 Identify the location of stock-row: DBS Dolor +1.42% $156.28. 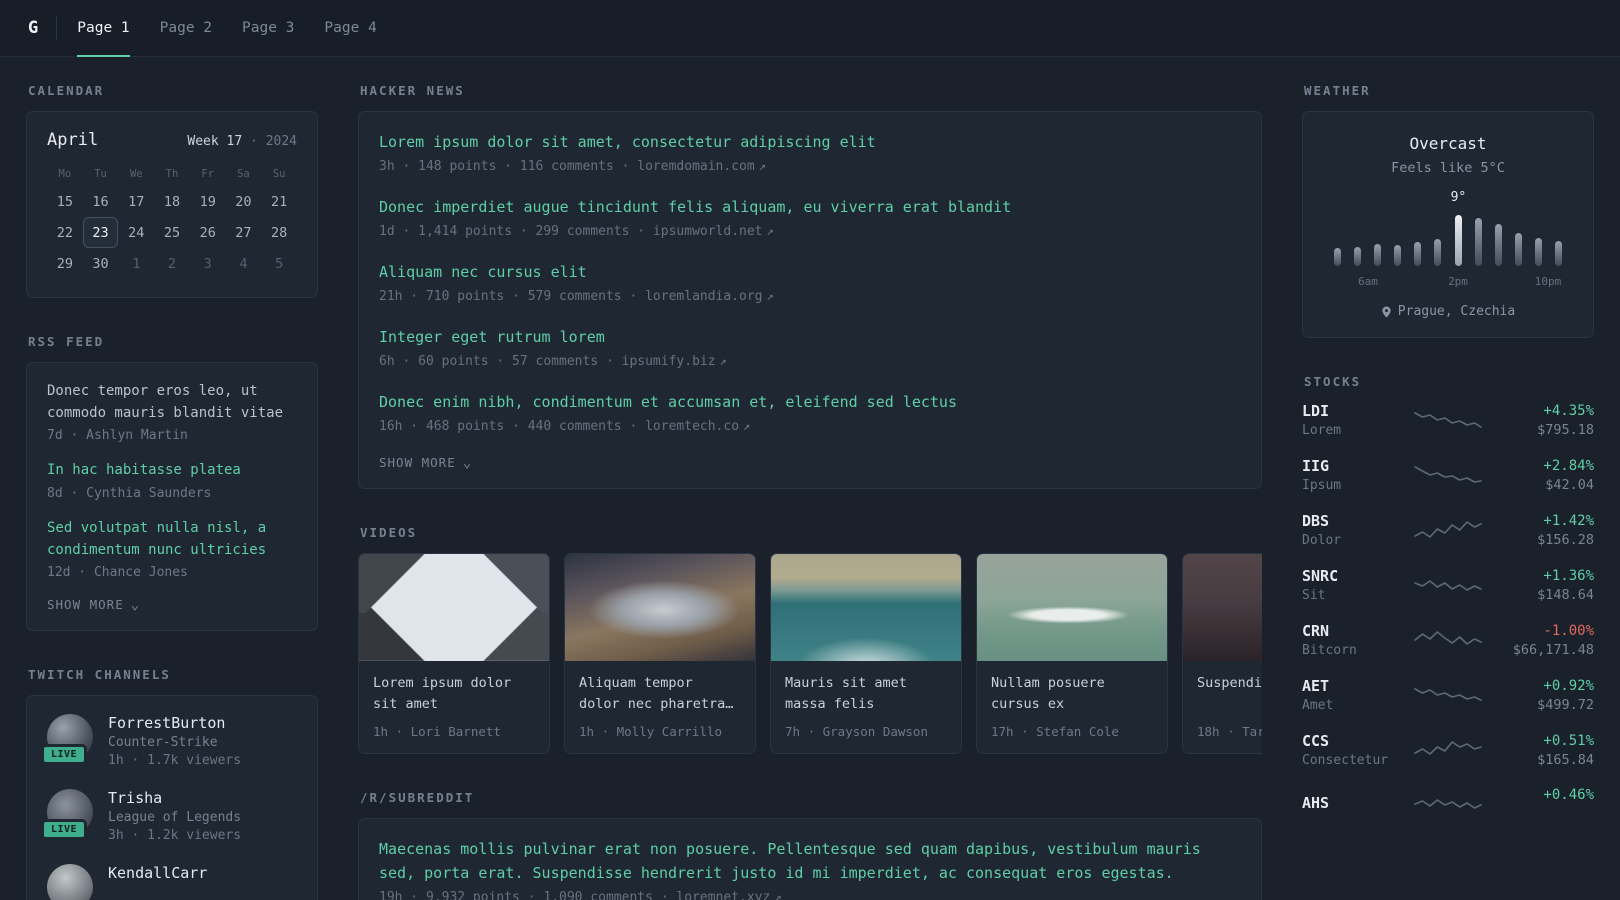
(1448, 530).